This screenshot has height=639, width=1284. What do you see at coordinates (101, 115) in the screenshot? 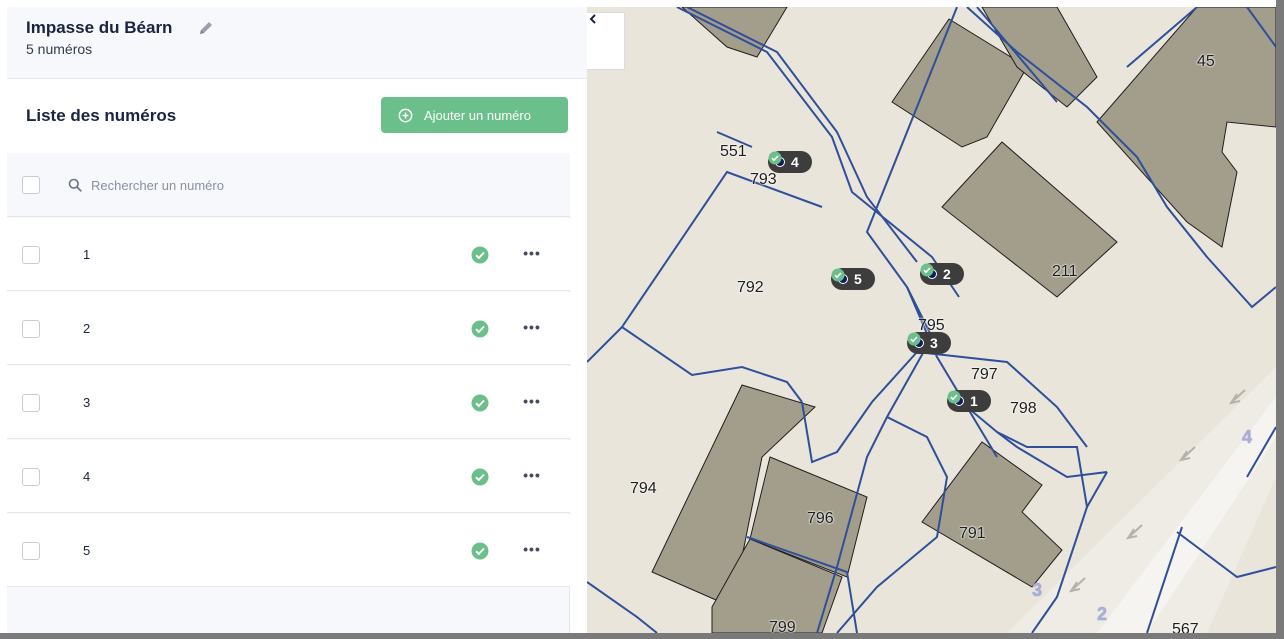
I see `list-title: Liste des numéros` at bounding box center [101, 115].